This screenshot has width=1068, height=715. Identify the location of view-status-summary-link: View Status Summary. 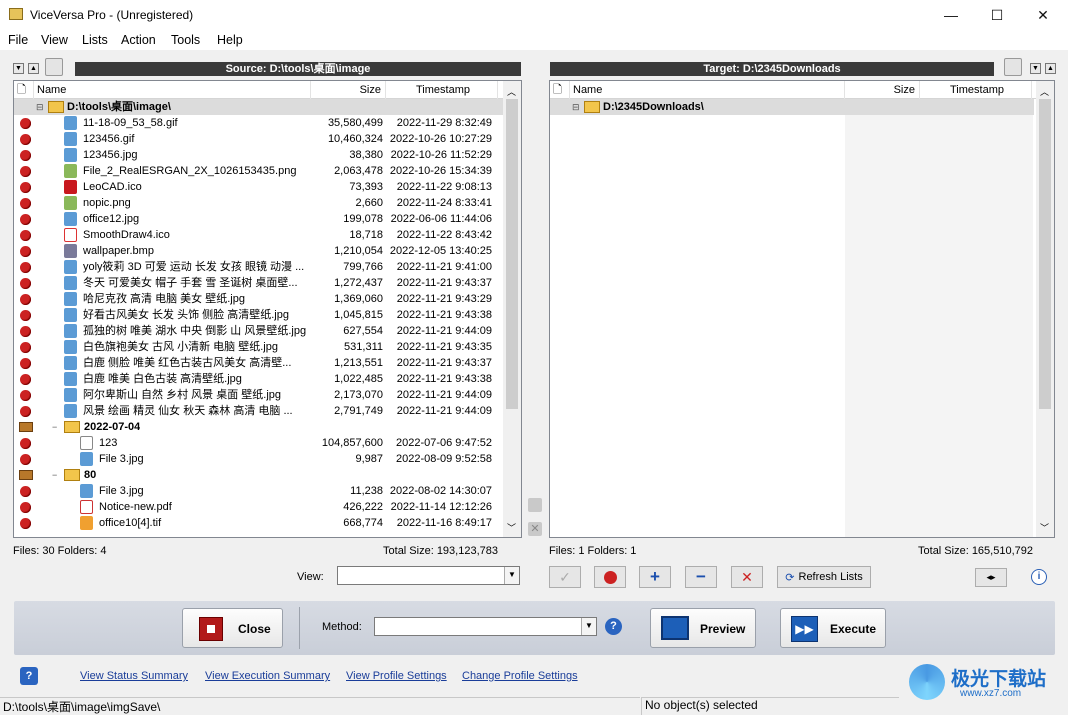
(134, 676).